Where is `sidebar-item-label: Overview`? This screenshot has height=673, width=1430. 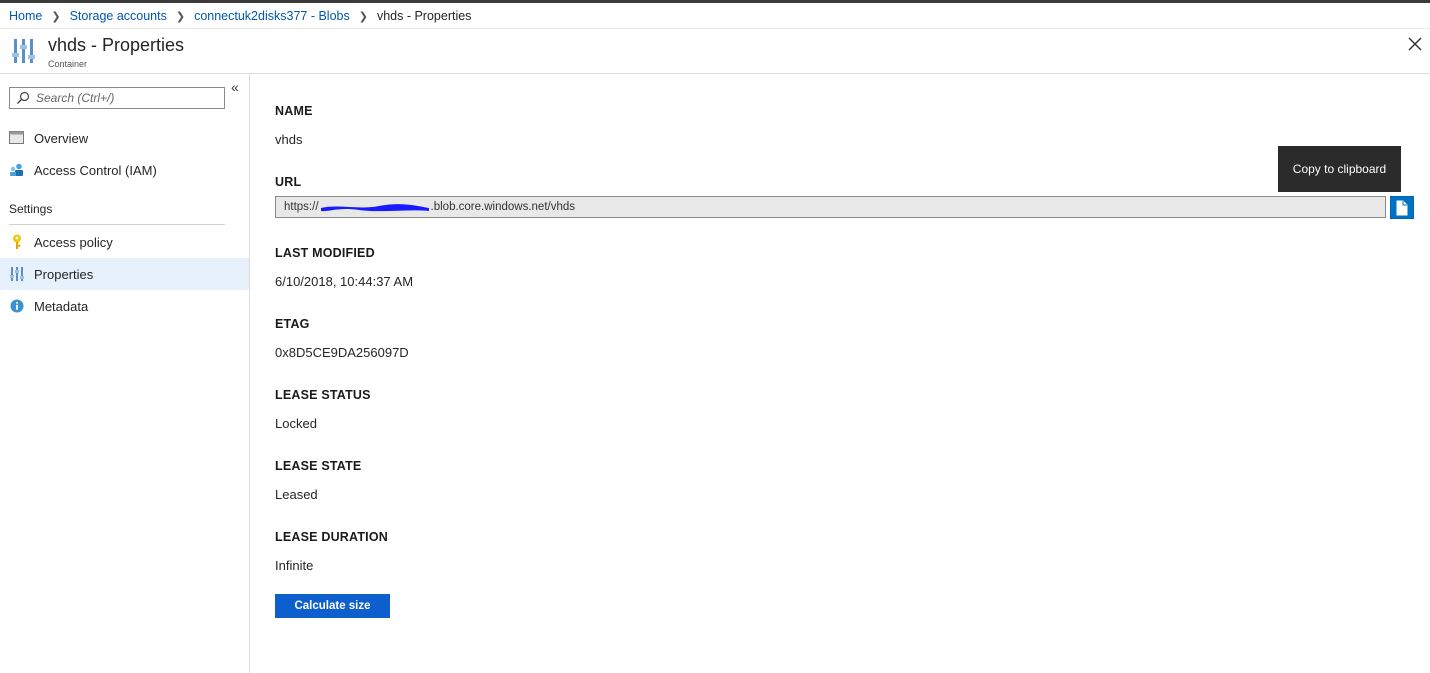
sidebar-item-label: Overview is located at coordinates (61, 138).